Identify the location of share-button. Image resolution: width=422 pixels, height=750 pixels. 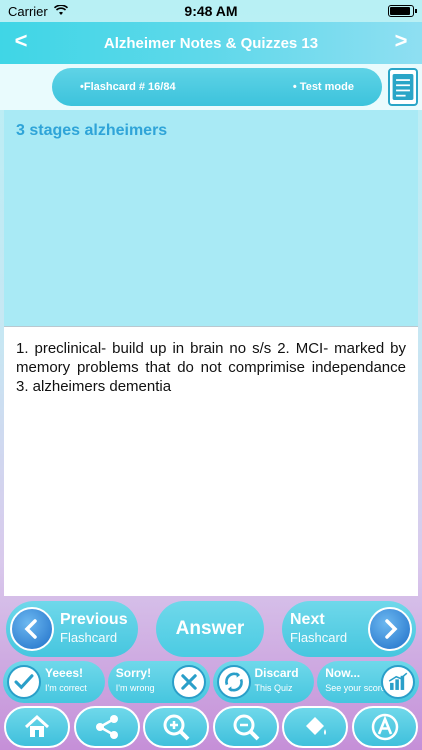
(106, 727).